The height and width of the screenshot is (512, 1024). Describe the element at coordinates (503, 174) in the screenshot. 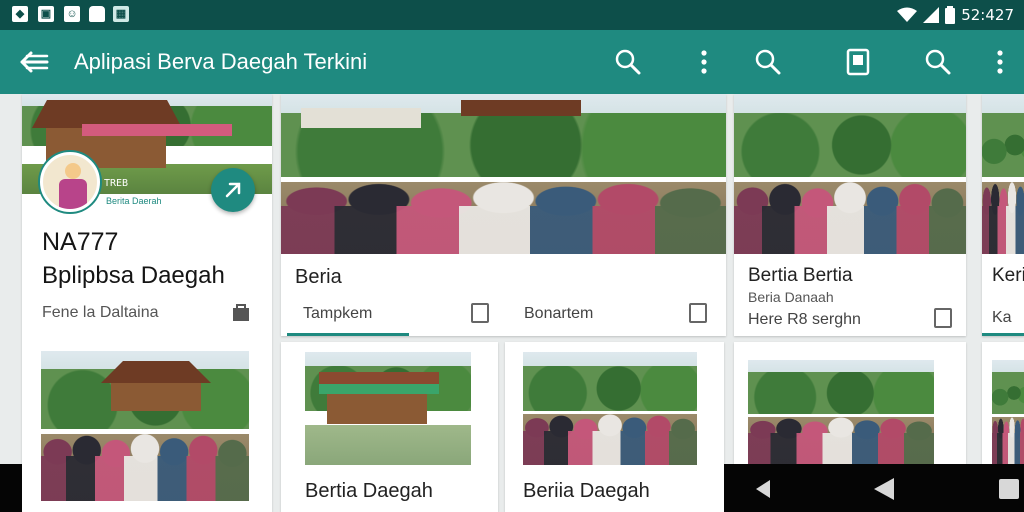

I see `feature-image` at that location.